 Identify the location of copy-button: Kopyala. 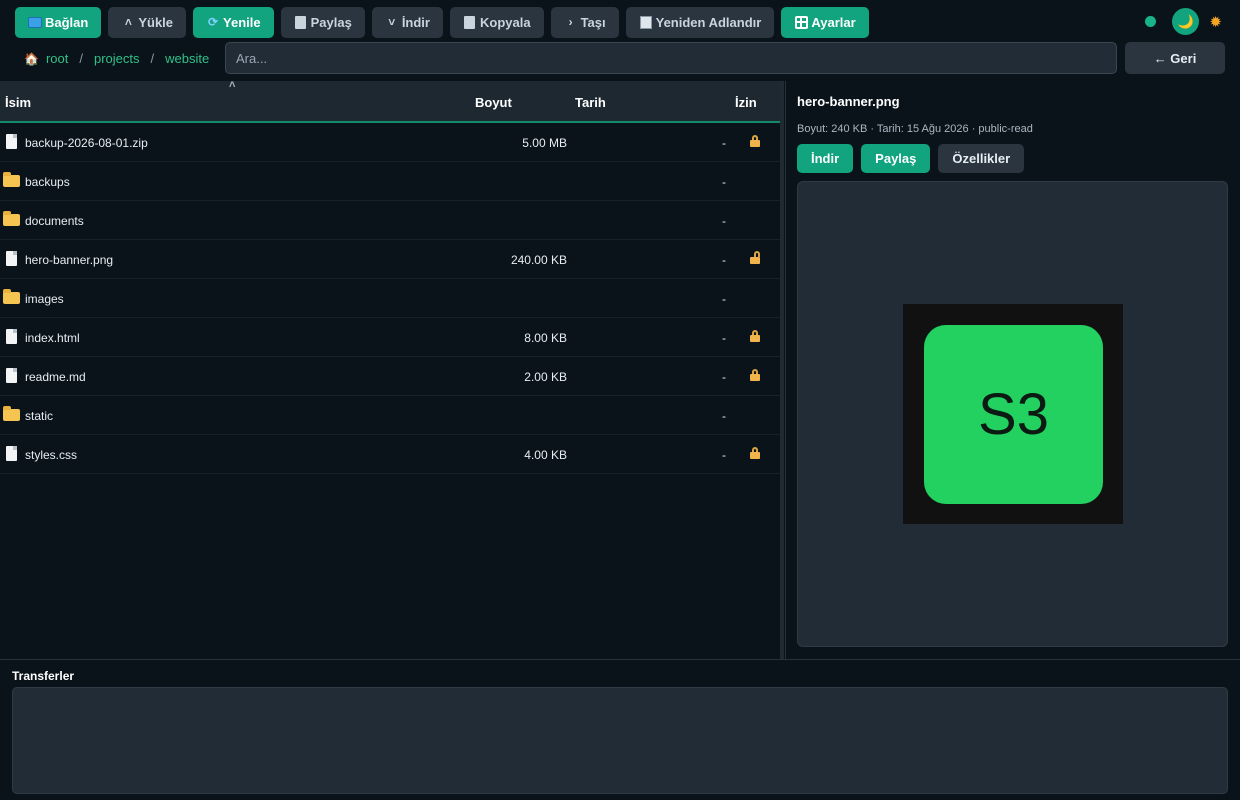
(496, 22).